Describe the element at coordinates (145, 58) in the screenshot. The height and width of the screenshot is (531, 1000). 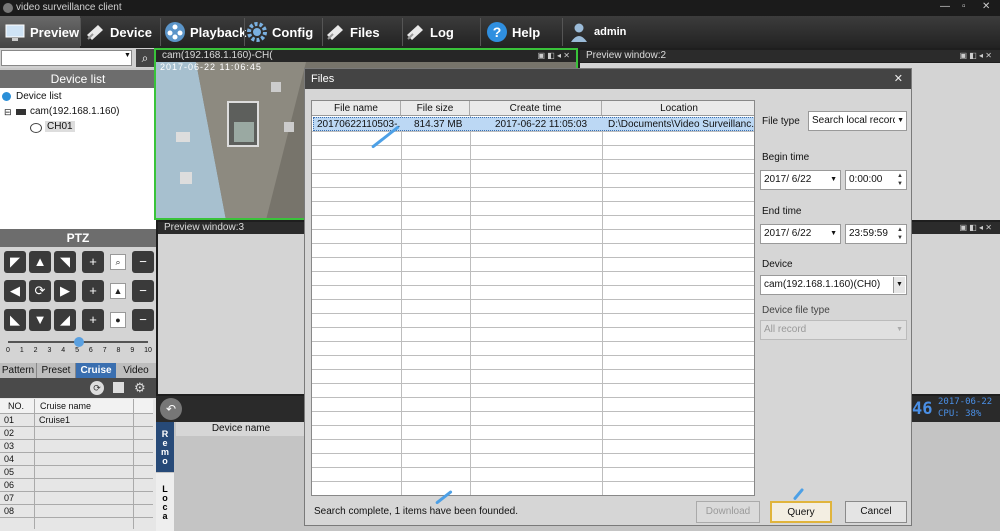
I see `search-button: ⌕` at that location.